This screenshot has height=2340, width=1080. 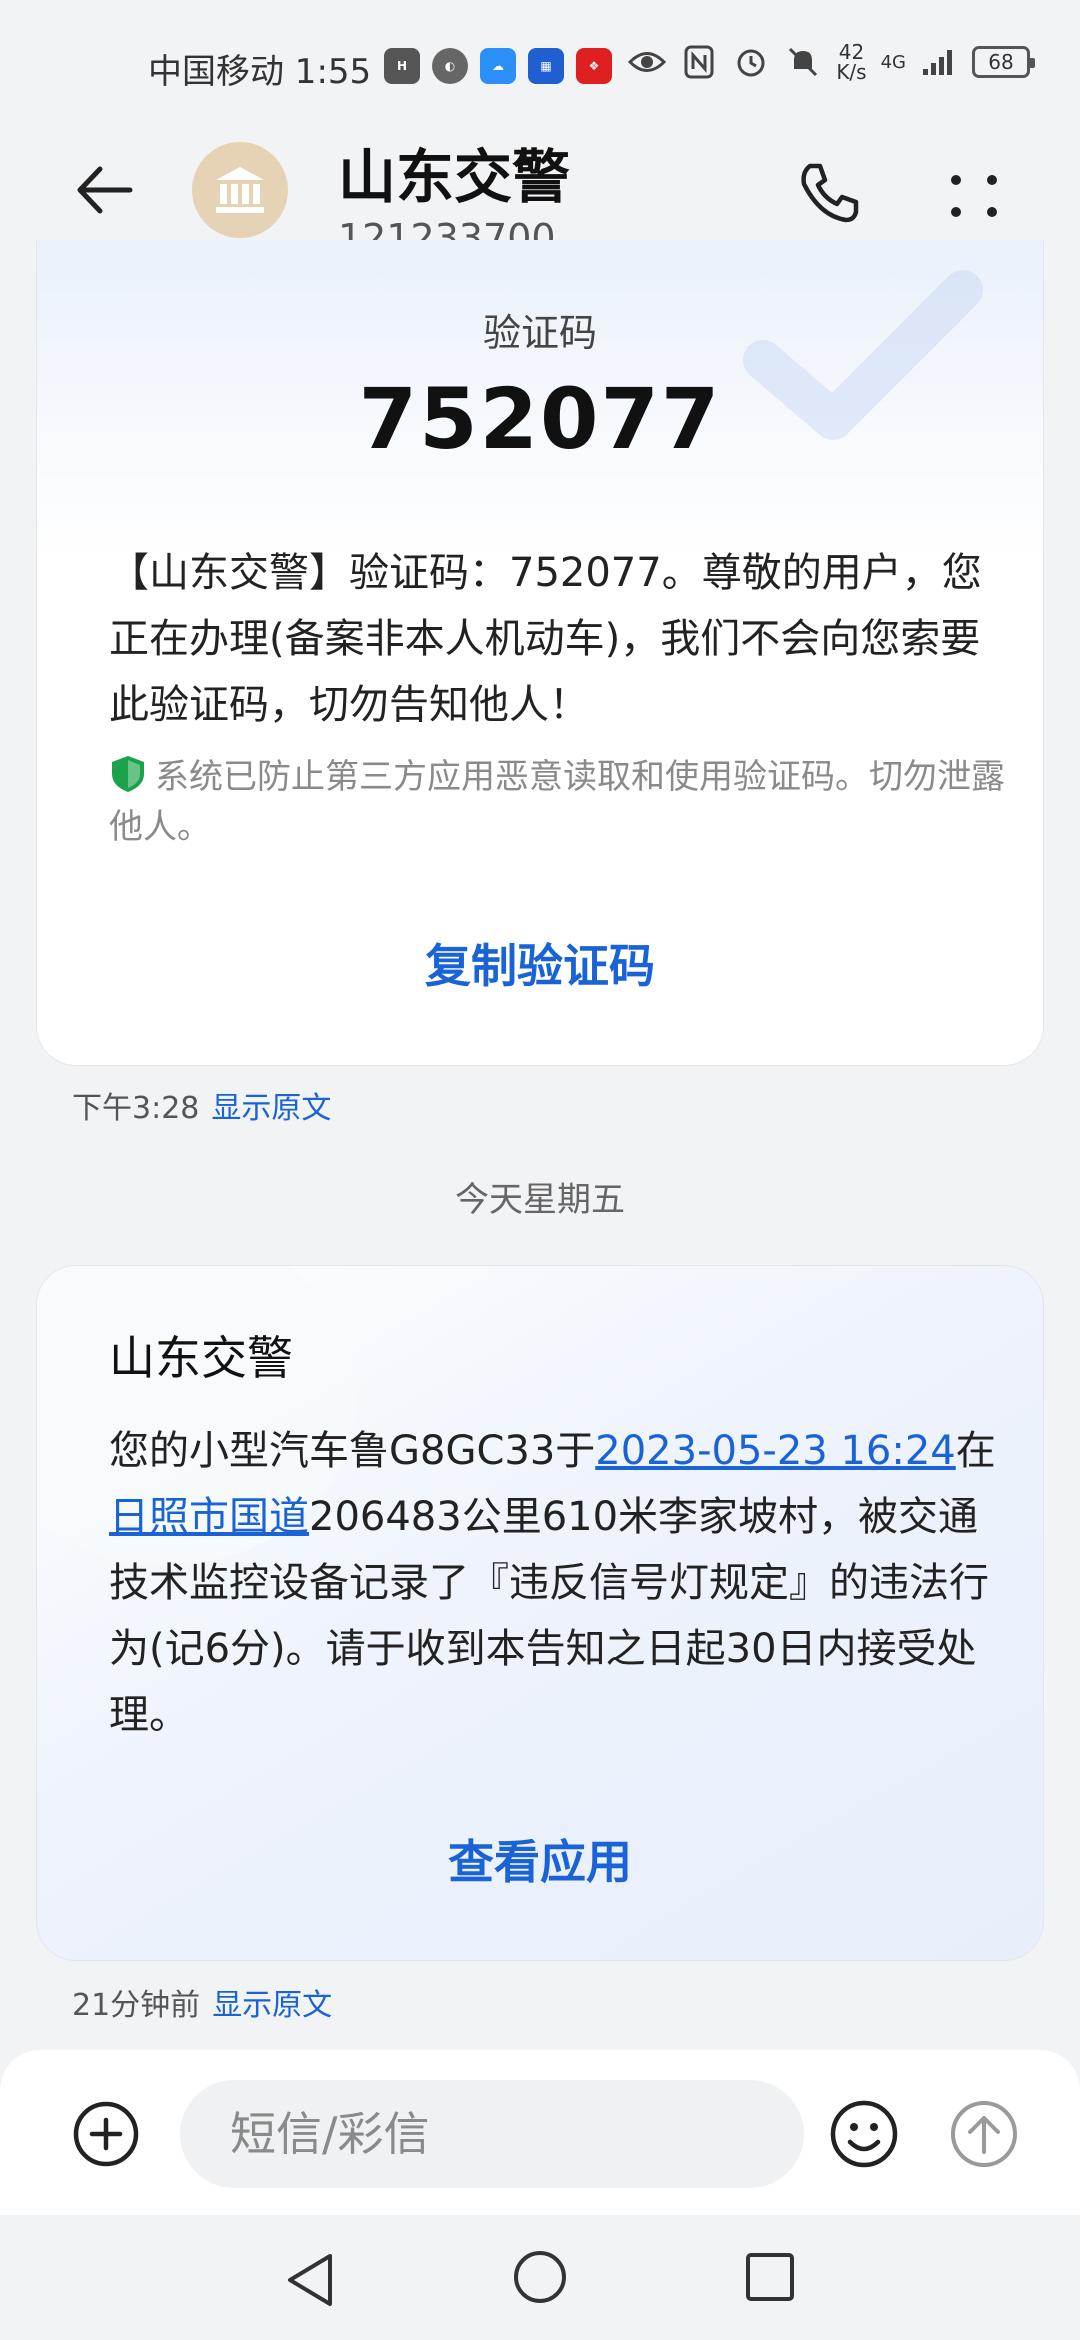 I want to click on call-button, so click(x=829, y=193).